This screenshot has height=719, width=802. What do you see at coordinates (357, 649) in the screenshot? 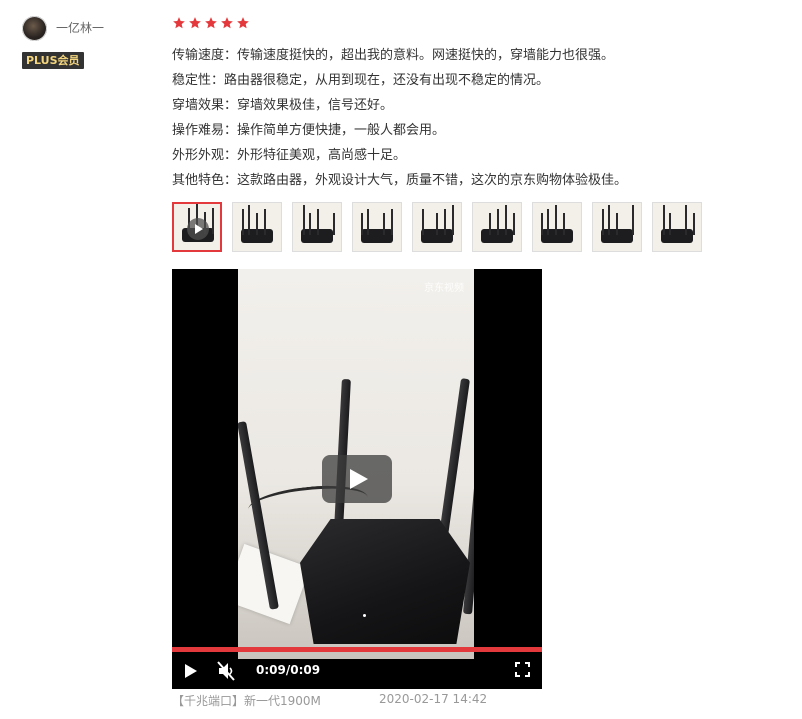
I see `video-progress-bar` at bounding box center [357, 649].